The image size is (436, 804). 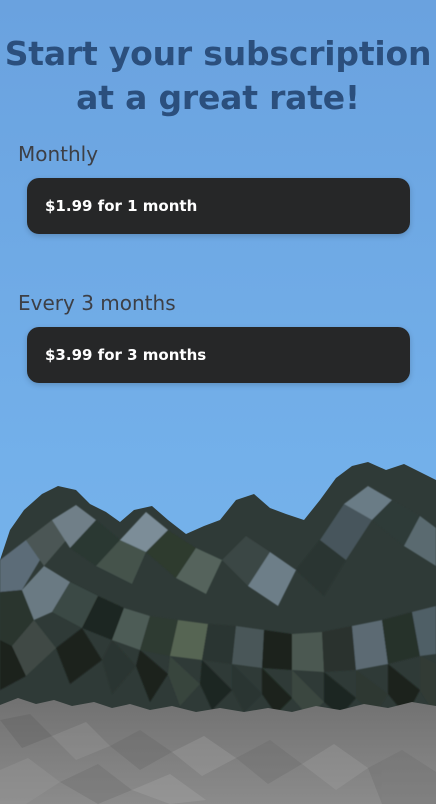 I want to click on monthly-plan-button: $1.99 for 1 month, so click(x=218, y=206).